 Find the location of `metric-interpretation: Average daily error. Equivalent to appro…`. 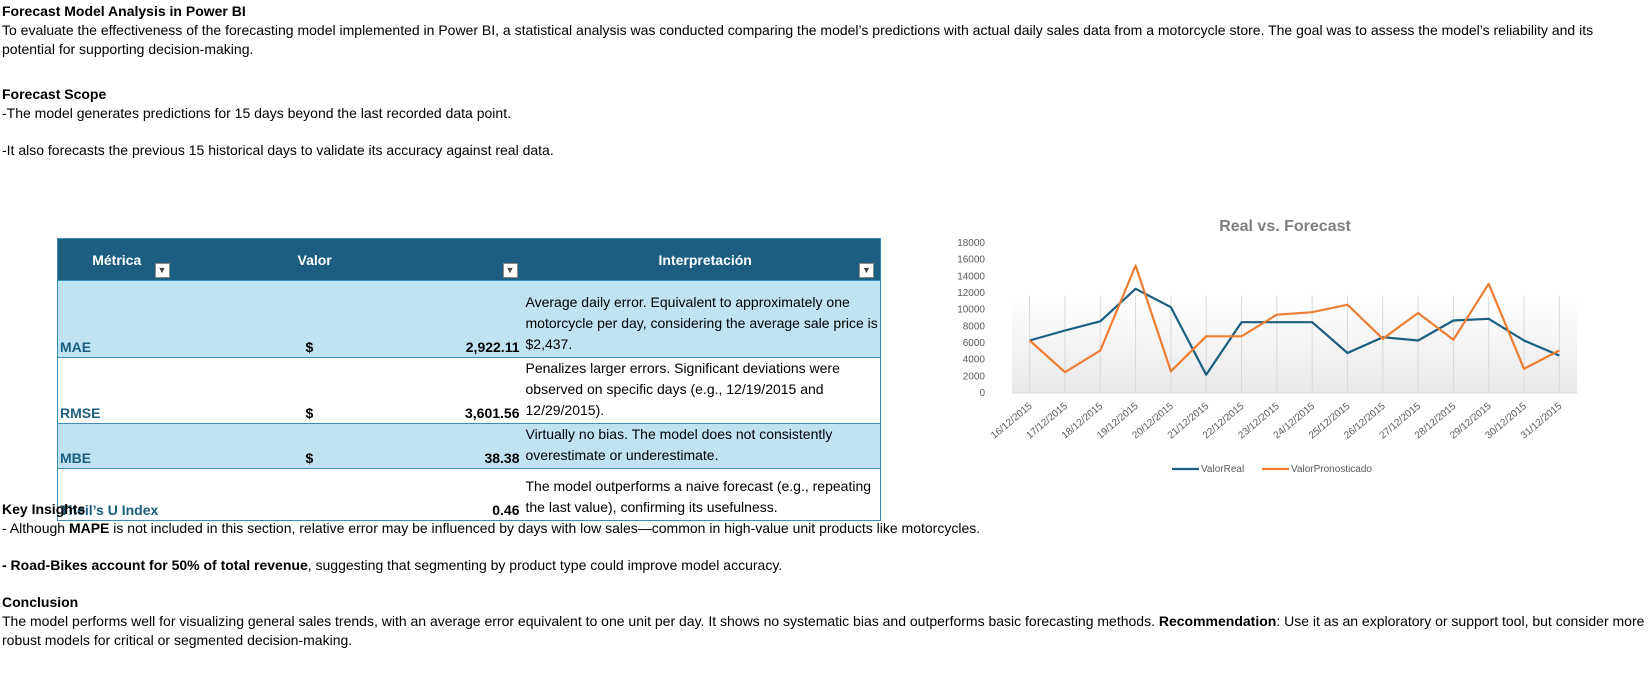

metric-interpretation: Average daily error. Equivalent to appro… is located at coordinates (702, 319).